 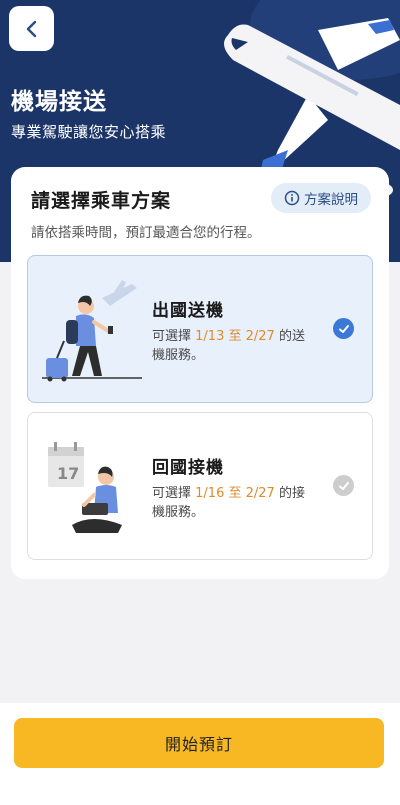 I want to click on back-button, so click(x=31, y=28).